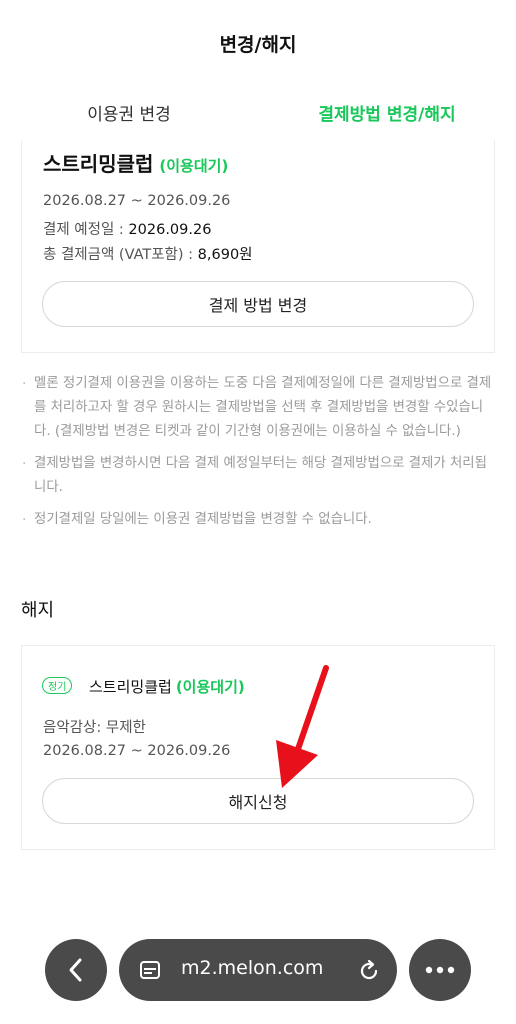 Image resolution: width=516 pixels, height=1024 pixels. I want to click on back-button, so click(76, 970).